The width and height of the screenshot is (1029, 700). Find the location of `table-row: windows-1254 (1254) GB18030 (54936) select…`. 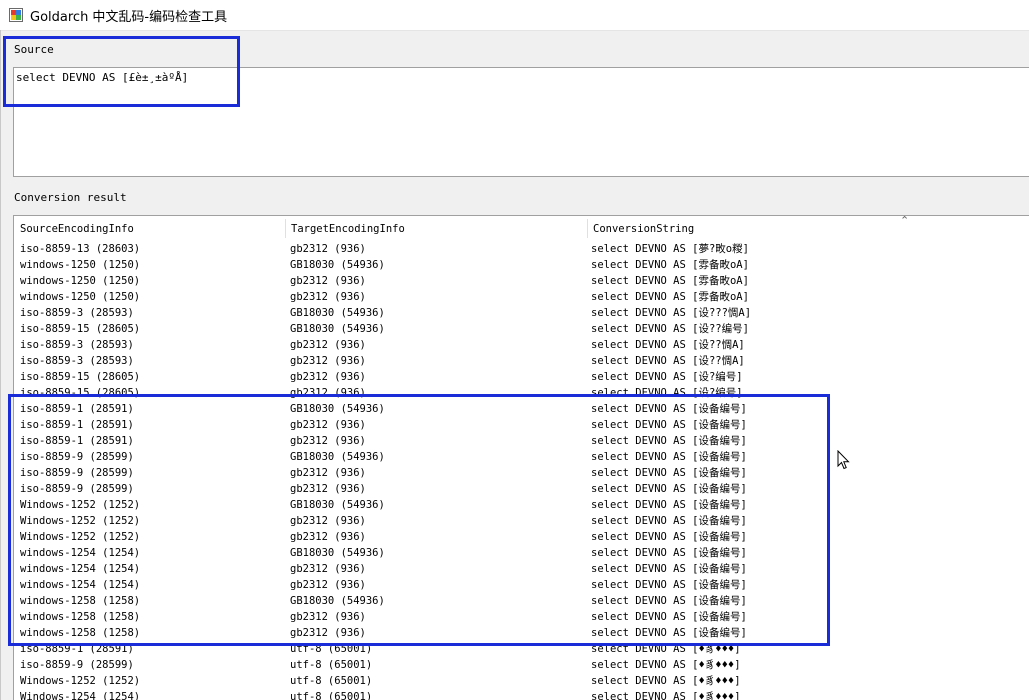

table-row: windows-1254 (1254) GB18030 (54936) select… is located at coordinates (521, 553).